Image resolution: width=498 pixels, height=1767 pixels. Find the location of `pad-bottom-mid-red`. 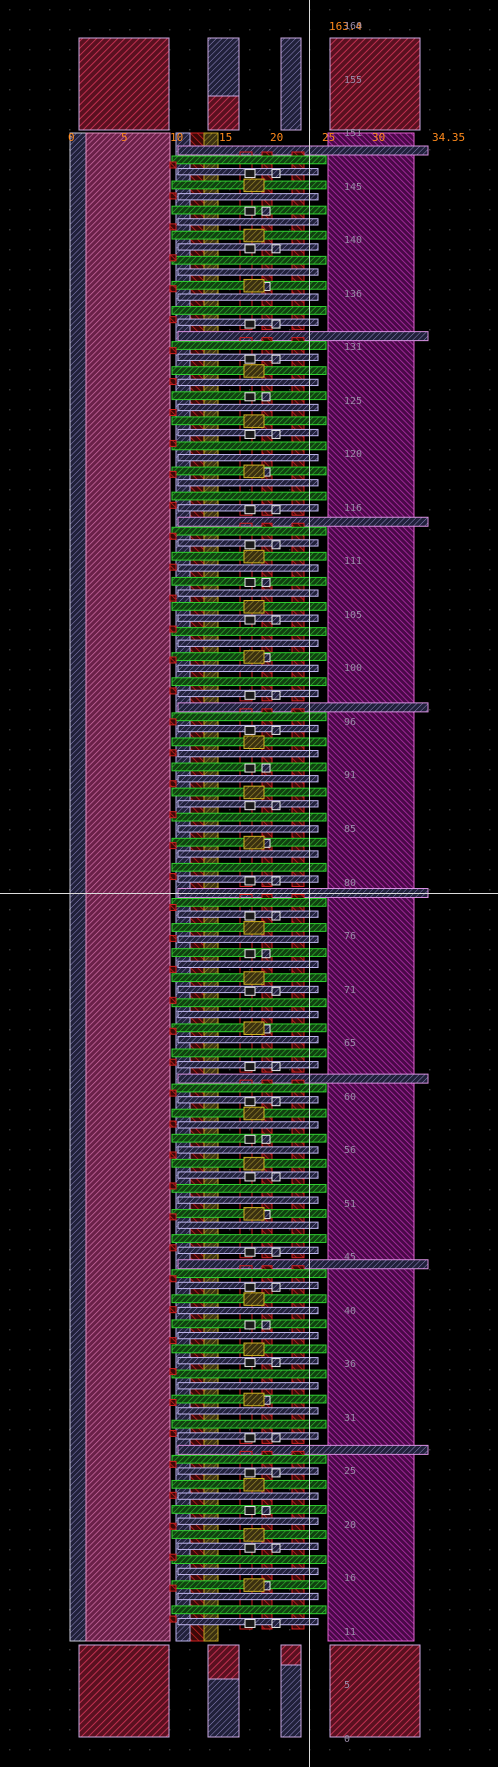

pad-bottom-mid-red is located at coordinates (223, 1662).